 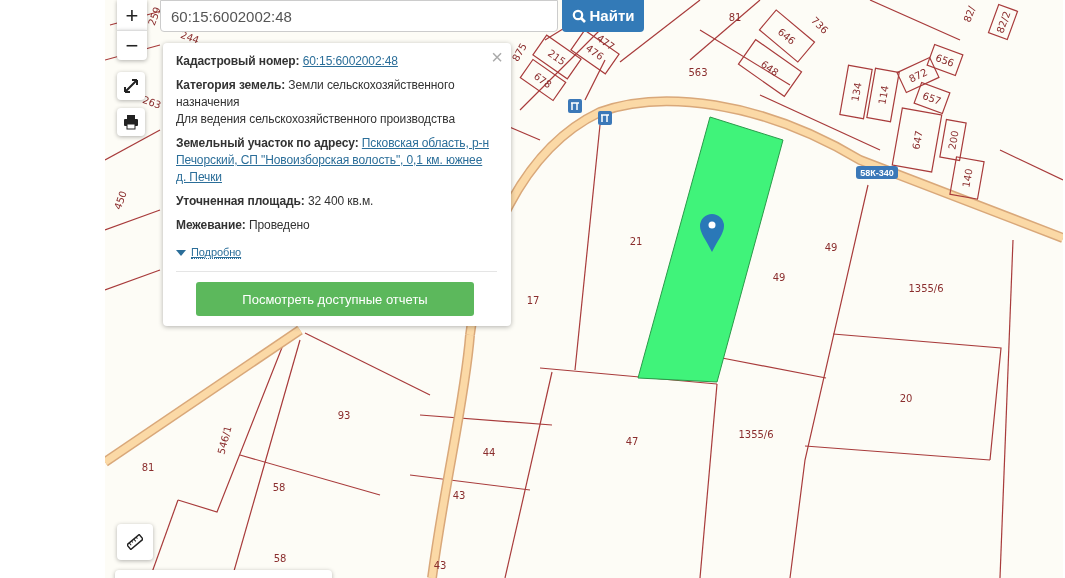 What do you see at coordinates (199, 177) in the screenshot?
I see `field-link: д. Печки` at bounding box center [199, 177].